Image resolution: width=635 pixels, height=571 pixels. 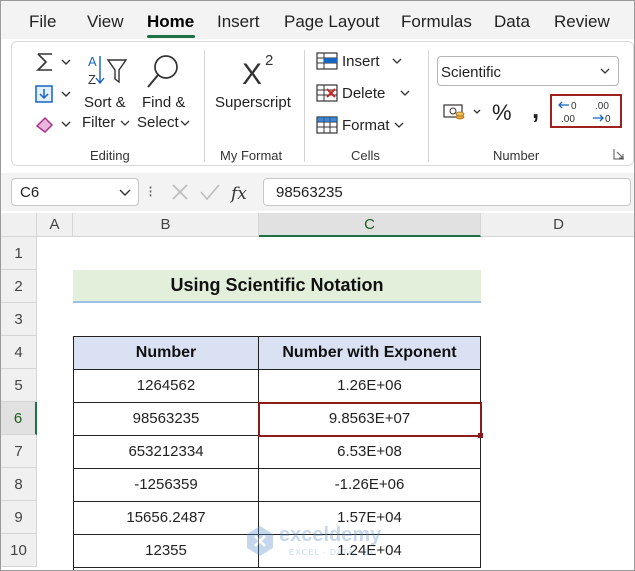 What do you see at coordinates (166, 551) in the screenshot?
I see `table-cell: 12355` at bounding box center [166, 551].